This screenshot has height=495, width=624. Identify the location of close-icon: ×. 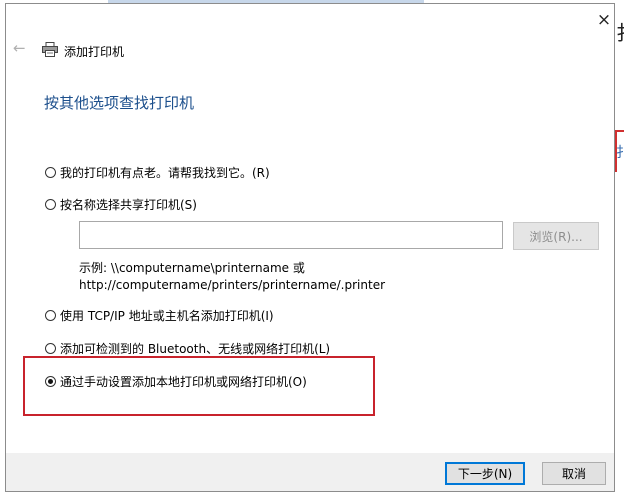
(604, 20).